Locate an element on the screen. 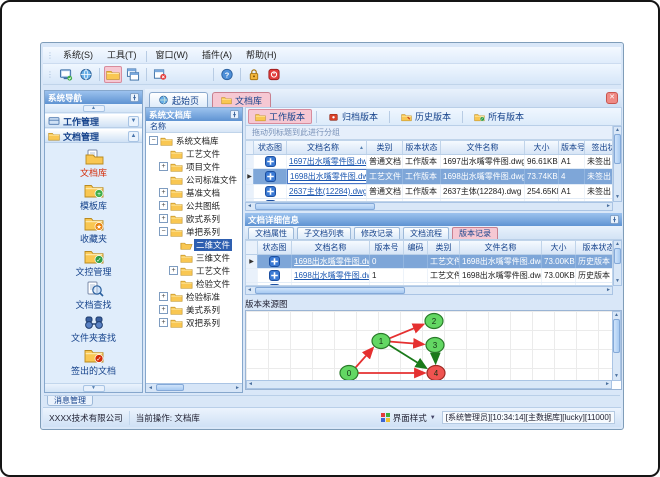  toolbar-button-open-folder-icon is located at coordinates (113, 74).